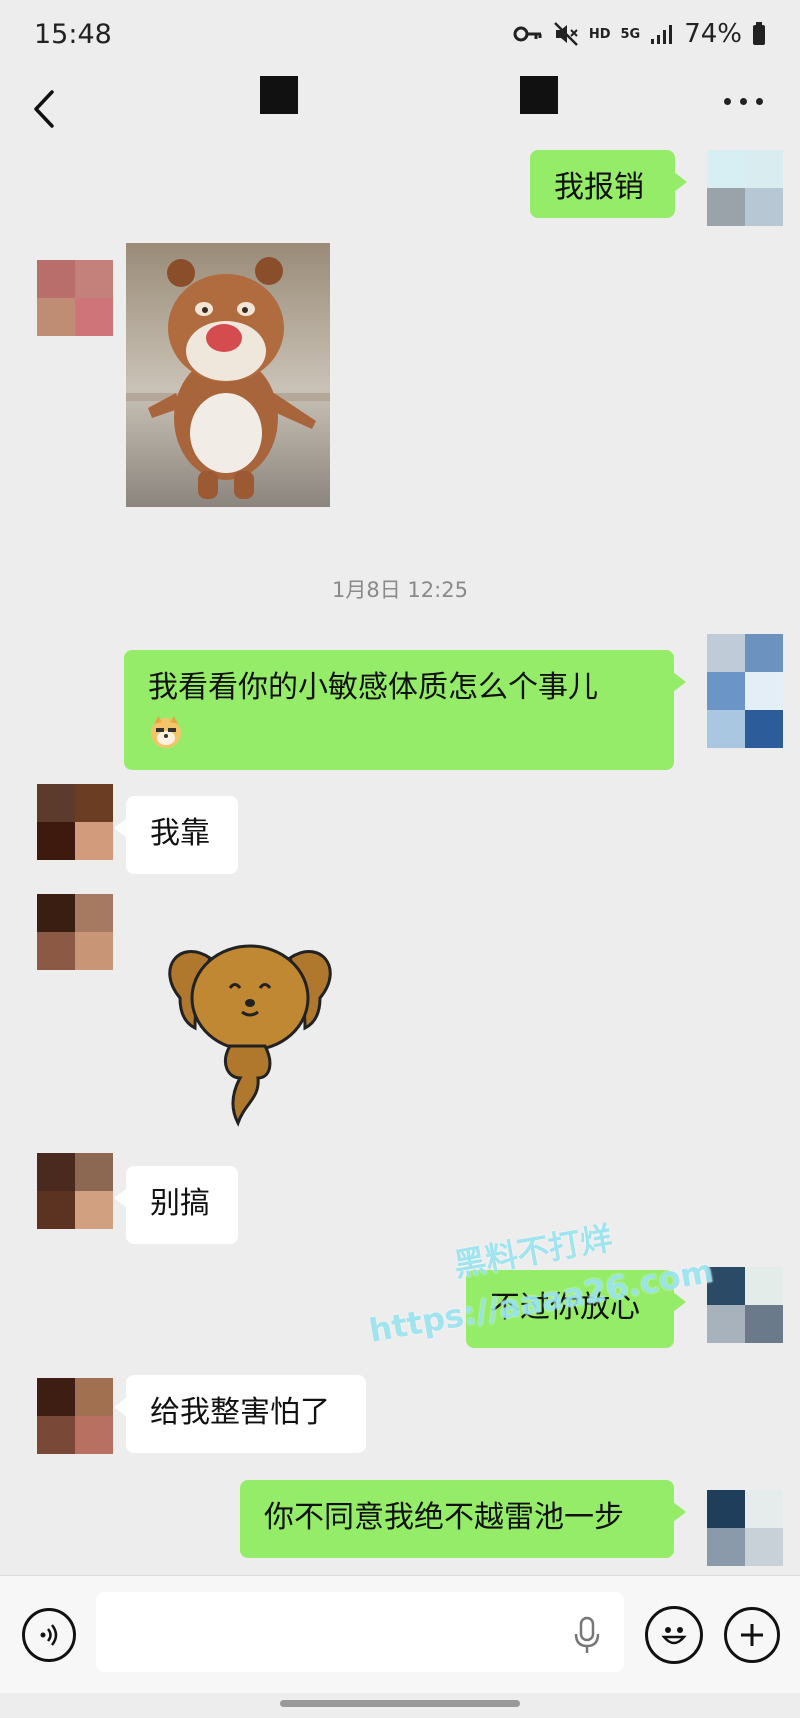  I want to click on message-text: 给我整害怕了, so click(240, 1412).